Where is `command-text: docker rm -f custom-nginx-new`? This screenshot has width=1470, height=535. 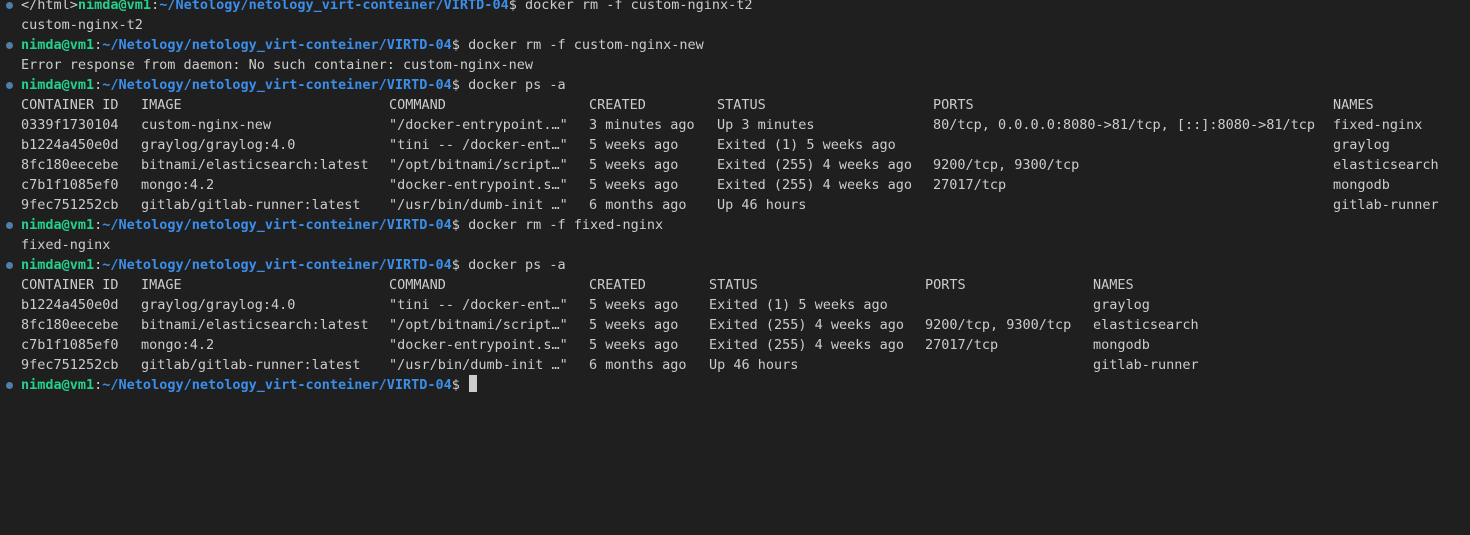
command-text: docker rm -f custom-nginx-new is located at coordinates (586, 45).